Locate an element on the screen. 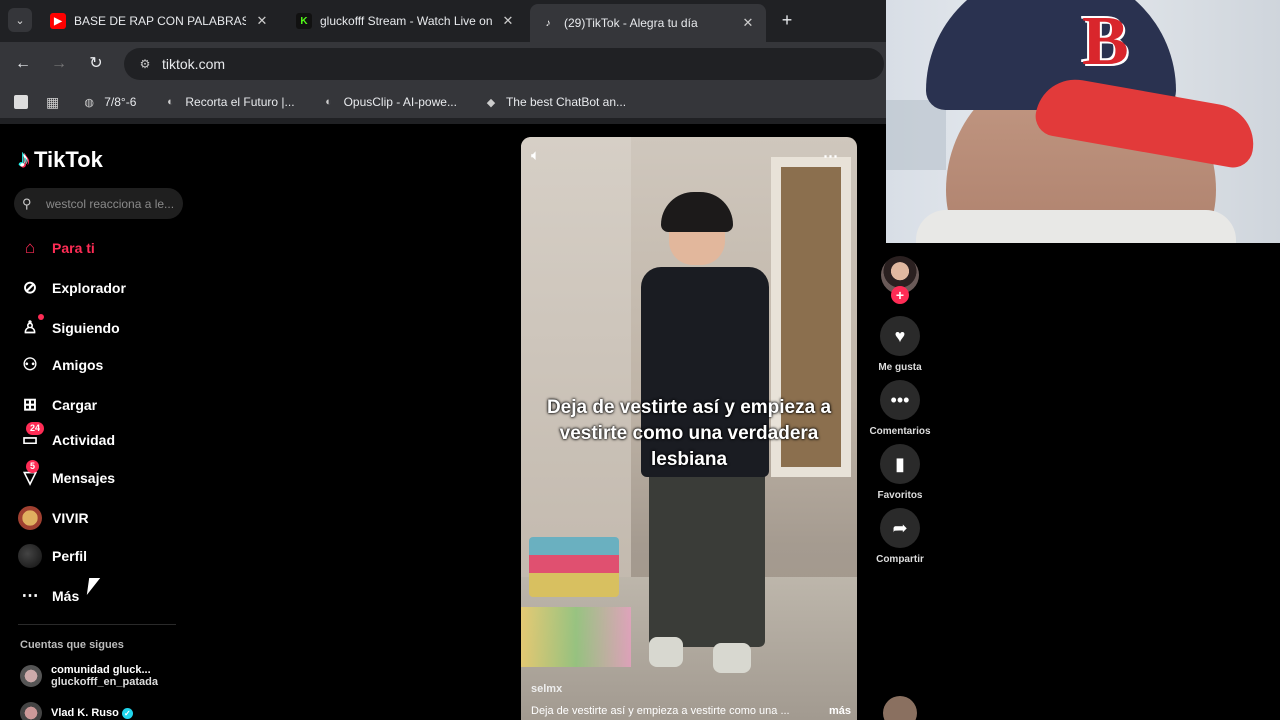 The width and height of the screenshot is (1280, 720). tab-search-button: ⌄ is located at coordinates (20, 20).